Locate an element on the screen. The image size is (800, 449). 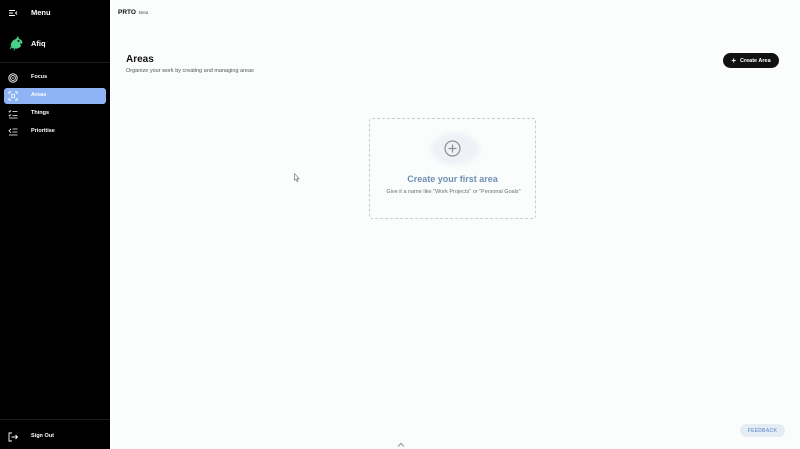
mouse-cursor-icon is located at coordinates (297, 177).